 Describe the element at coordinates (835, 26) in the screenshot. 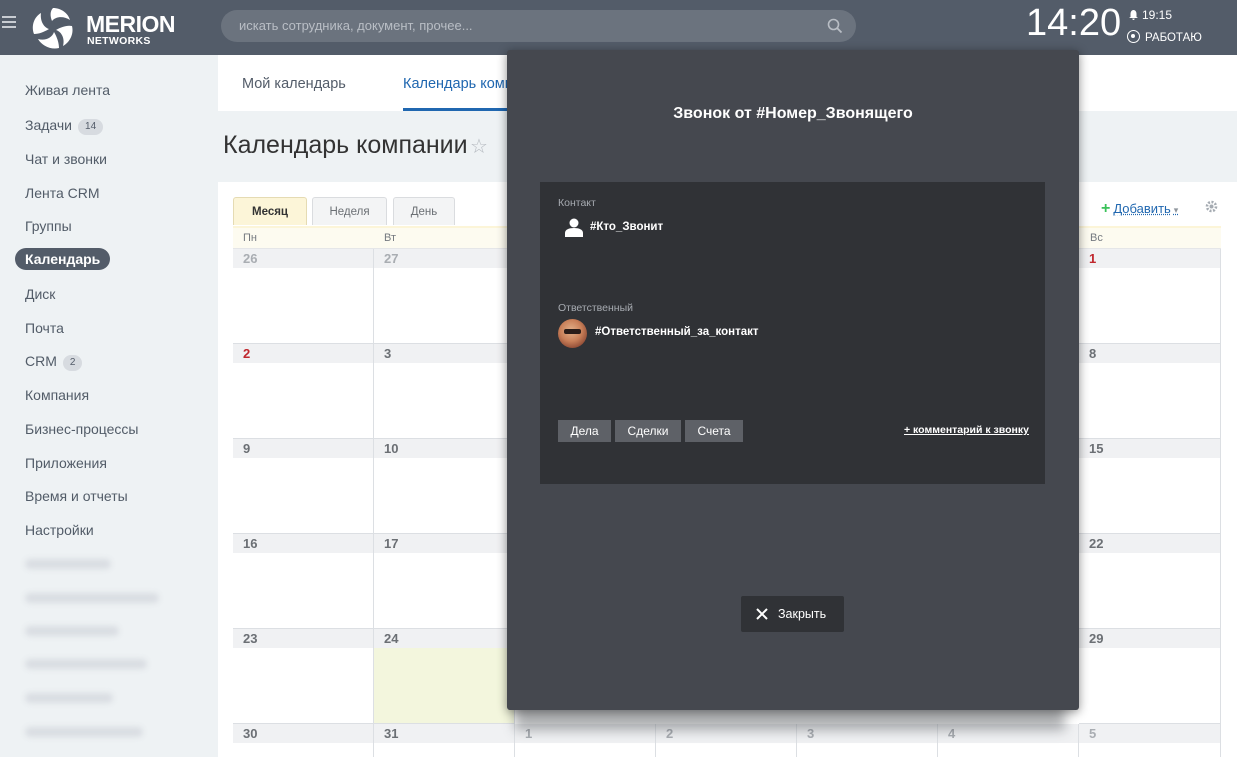

I see `search-icon` at that location.